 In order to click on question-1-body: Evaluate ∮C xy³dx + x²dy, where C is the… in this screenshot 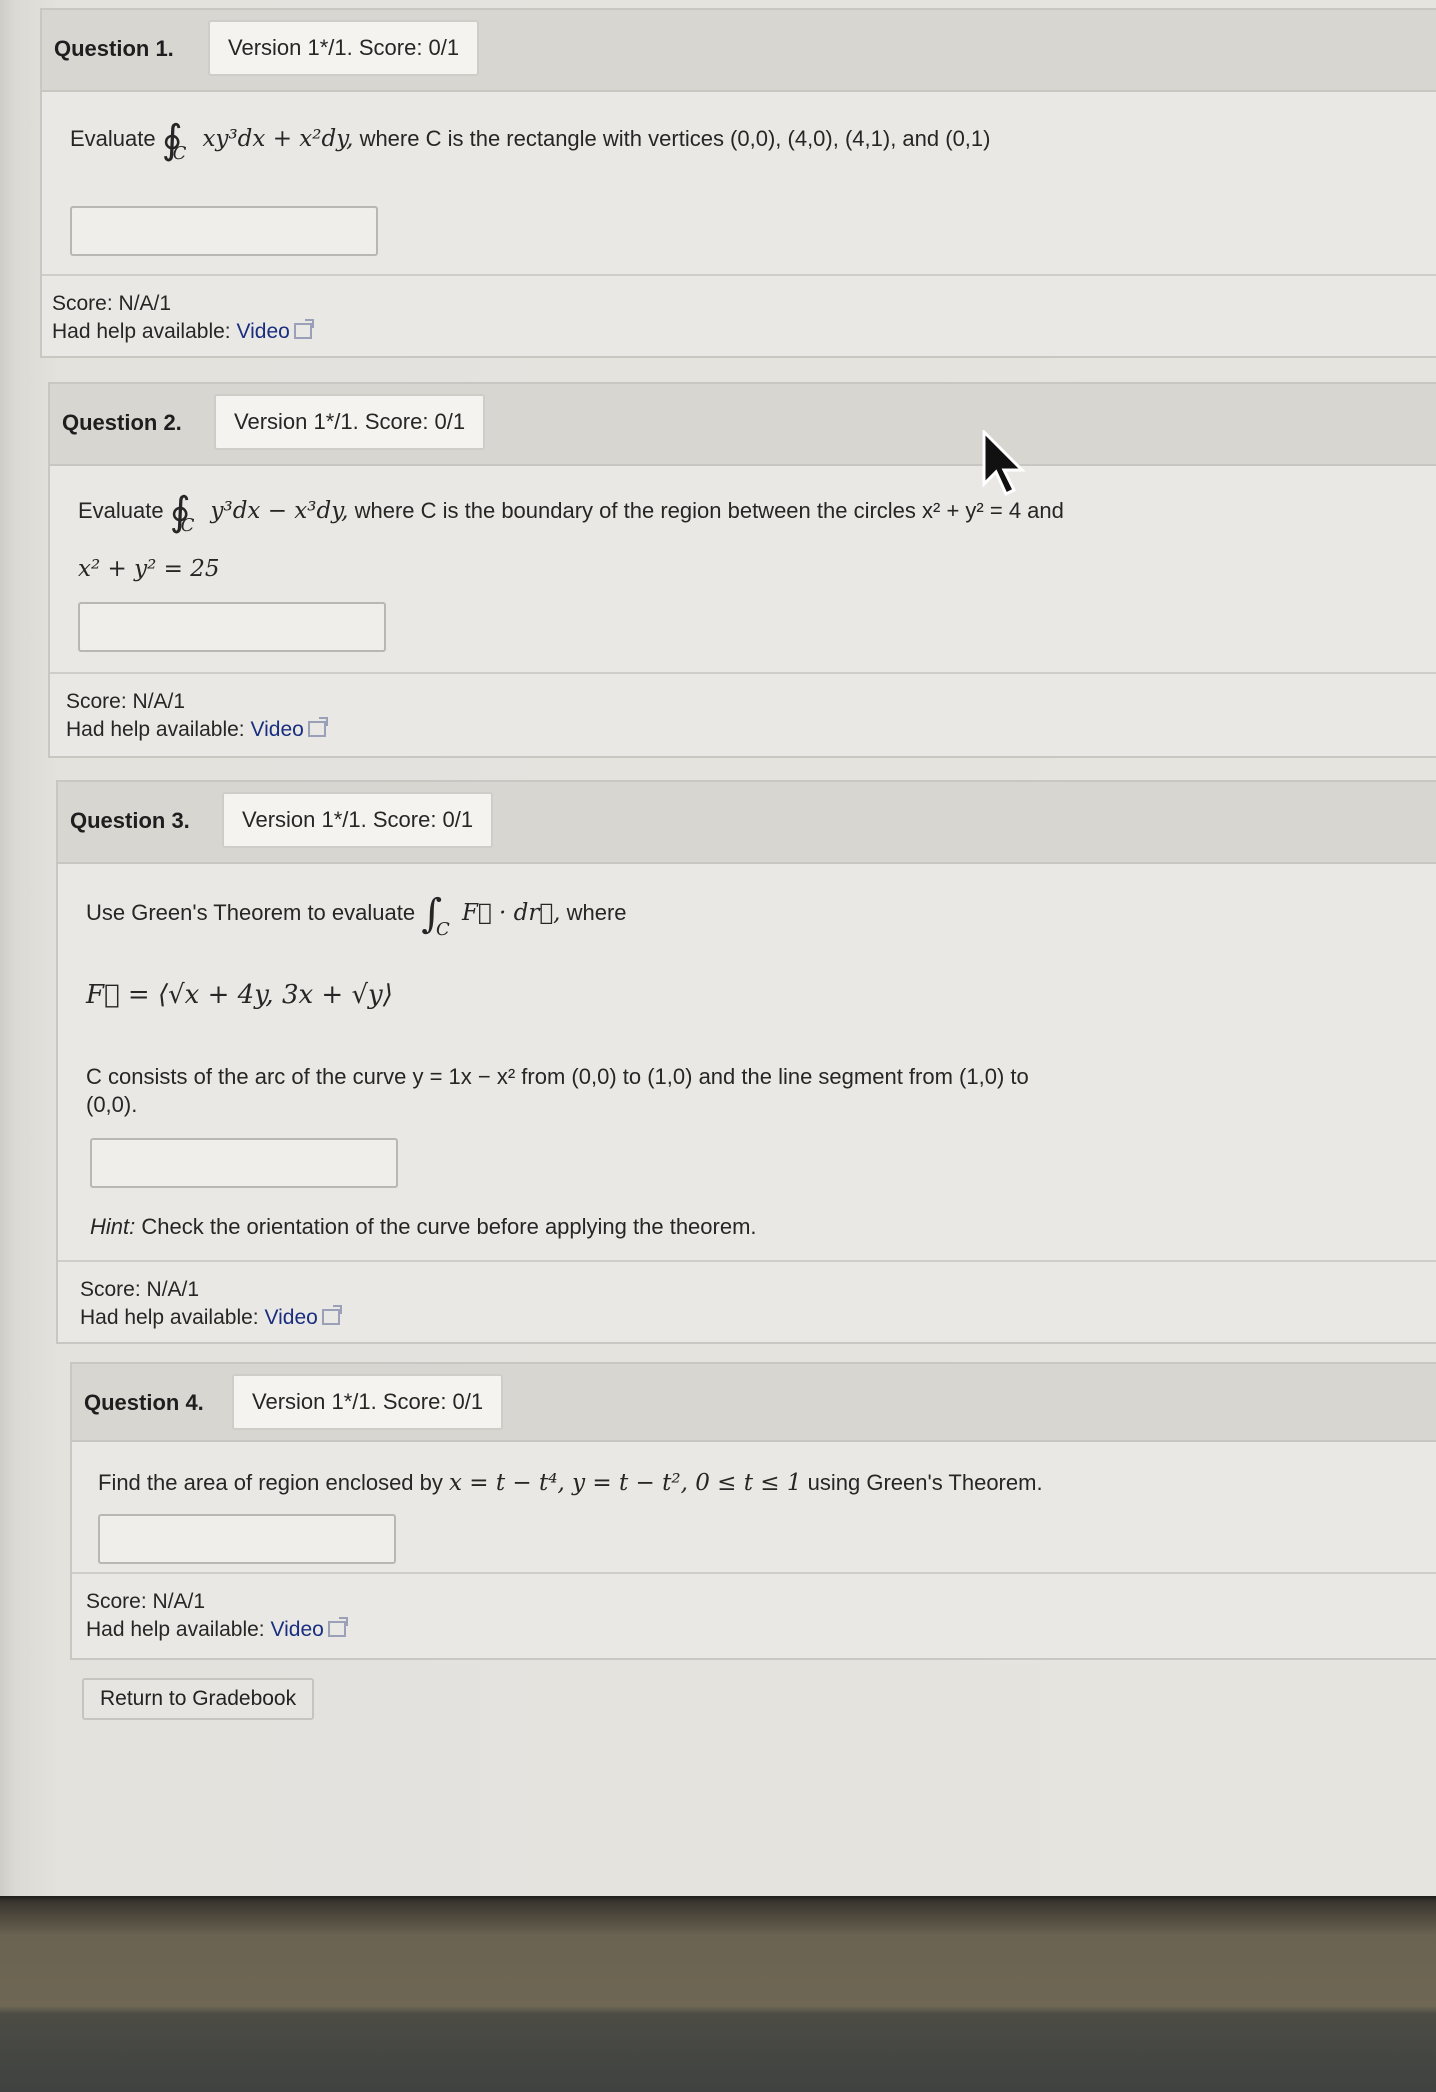, I will do `click(739, 183)`.